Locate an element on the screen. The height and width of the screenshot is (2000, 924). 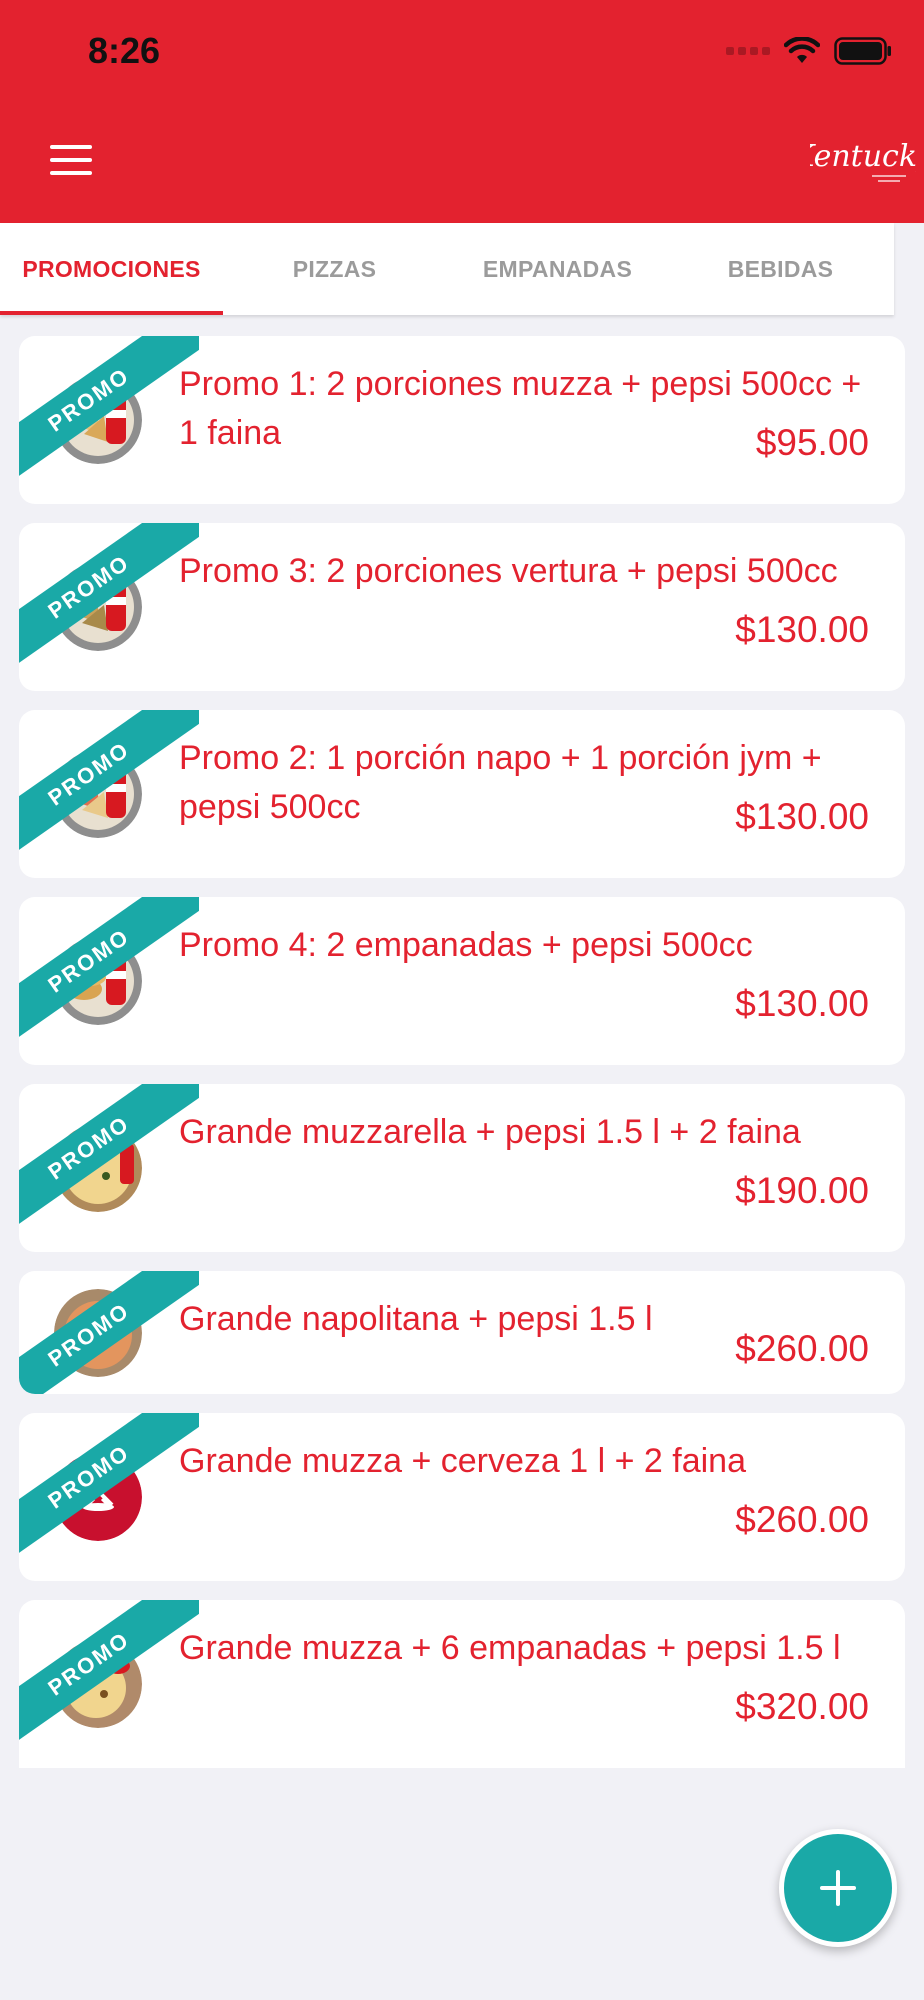
item-price: $95.00 is located at coordinates (812, 442).